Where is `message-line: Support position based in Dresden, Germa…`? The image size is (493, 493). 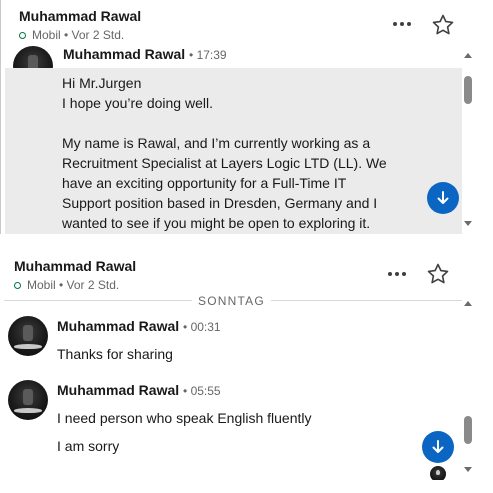
message-line: Support position based in Dresden, Germa… is located at coordinates (220, 203).